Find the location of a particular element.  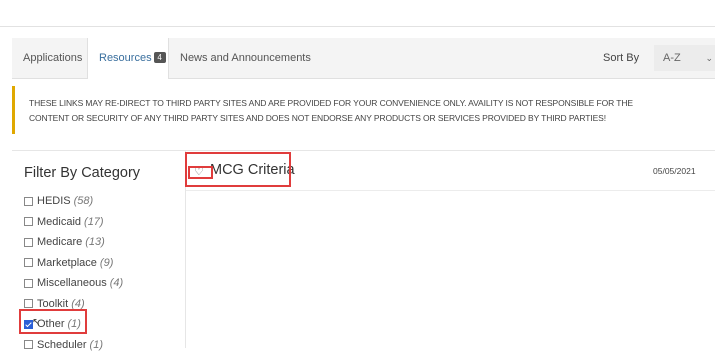

category-item: Marketplace (9) is located at coordinates (73, 263).